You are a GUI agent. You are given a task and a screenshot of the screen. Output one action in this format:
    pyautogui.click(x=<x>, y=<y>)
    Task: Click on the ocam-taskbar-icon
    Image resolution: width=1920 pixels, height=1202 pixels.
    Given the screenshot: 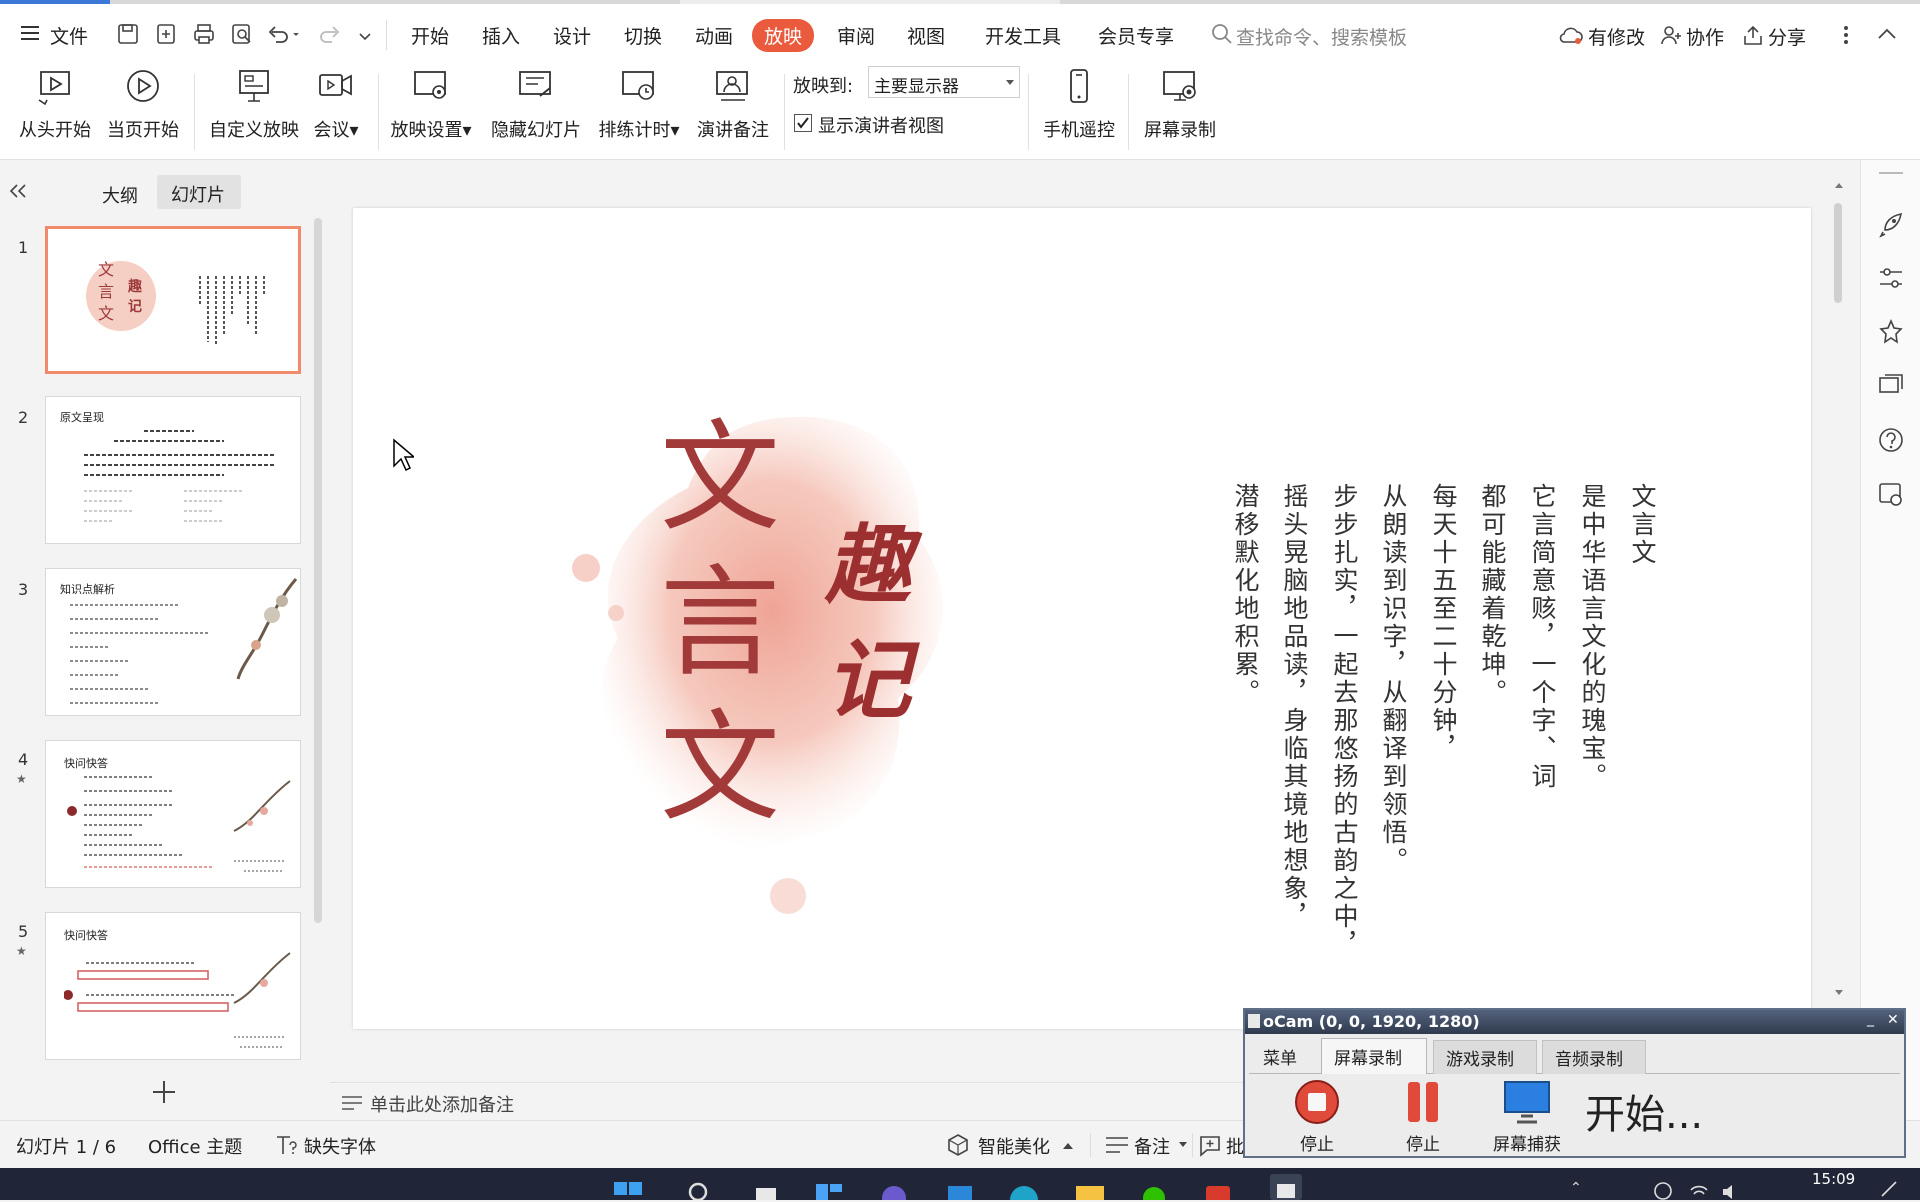 What is the action you would take?
    pyautogui.click(x=1286, y=1184)
    